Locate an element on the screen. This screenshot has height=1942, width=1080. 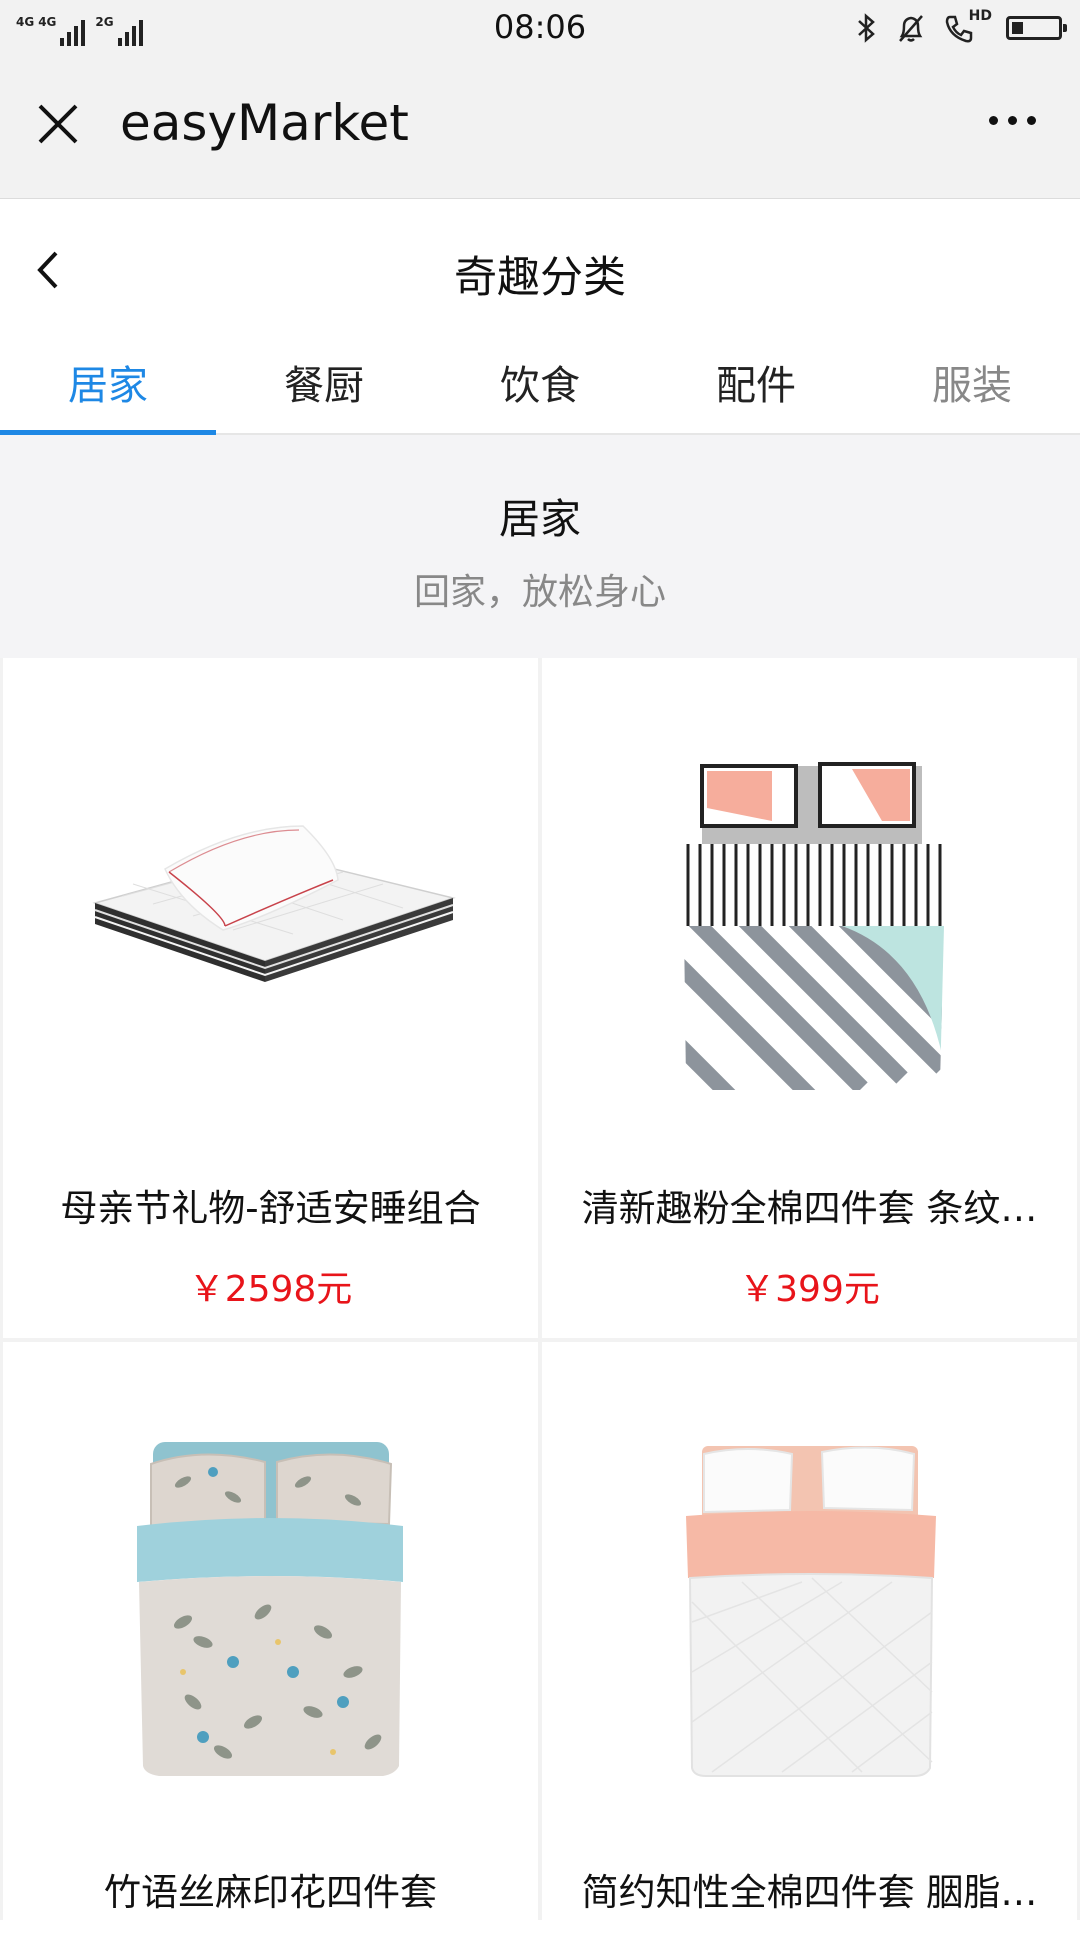
tab-home: 居家 is located at coordinates (108, 387).